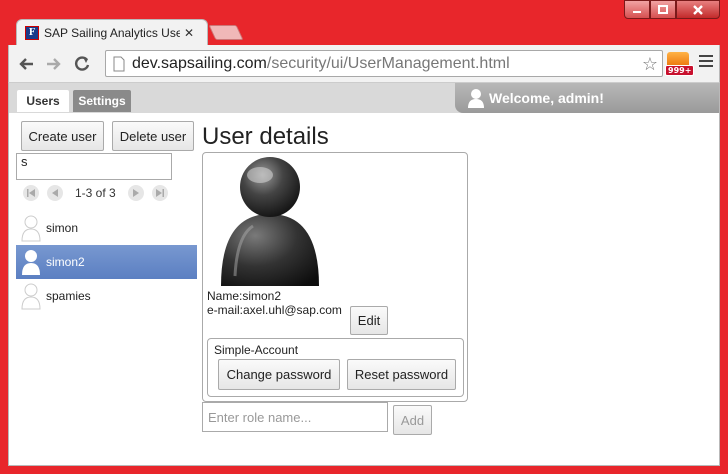 This screenshot has height=474, width=728. I want to click on new-tab-button, so click(226, 32).